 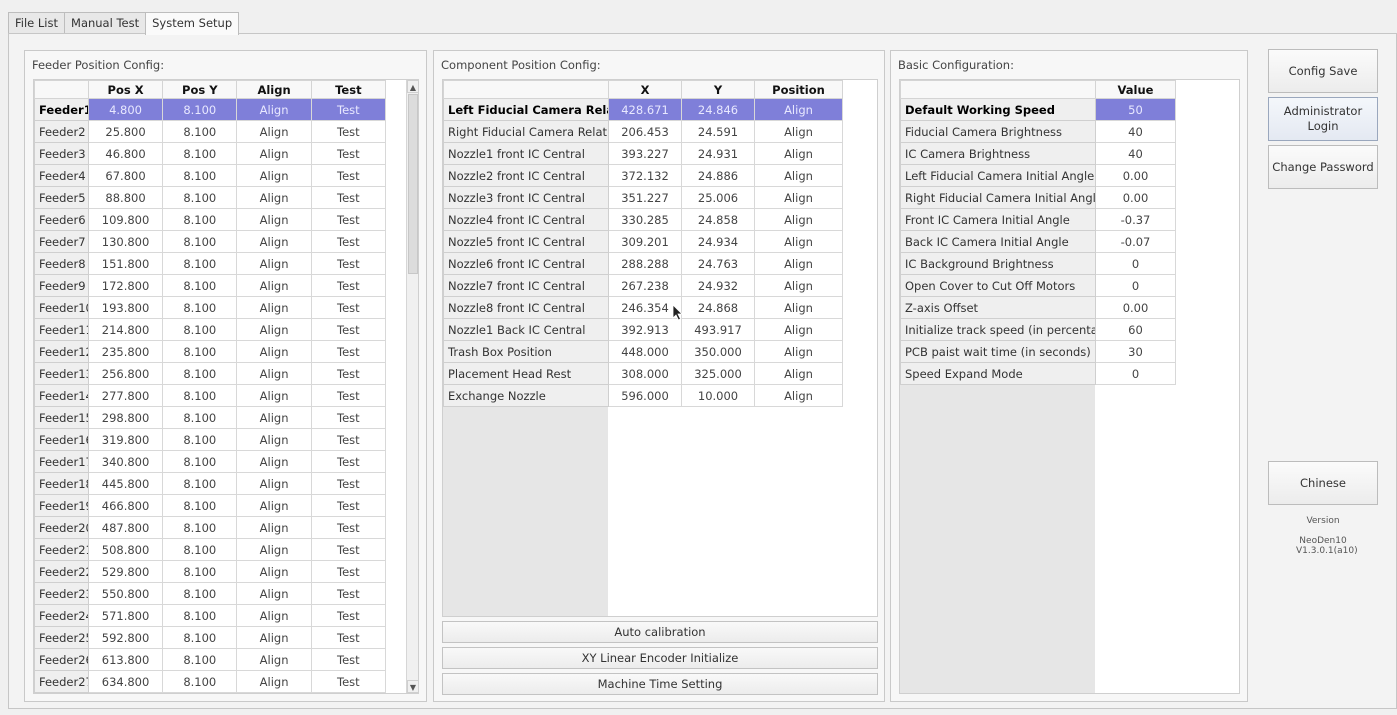 I want to click on table-cell: 88.800, so click(x=125, y=197).